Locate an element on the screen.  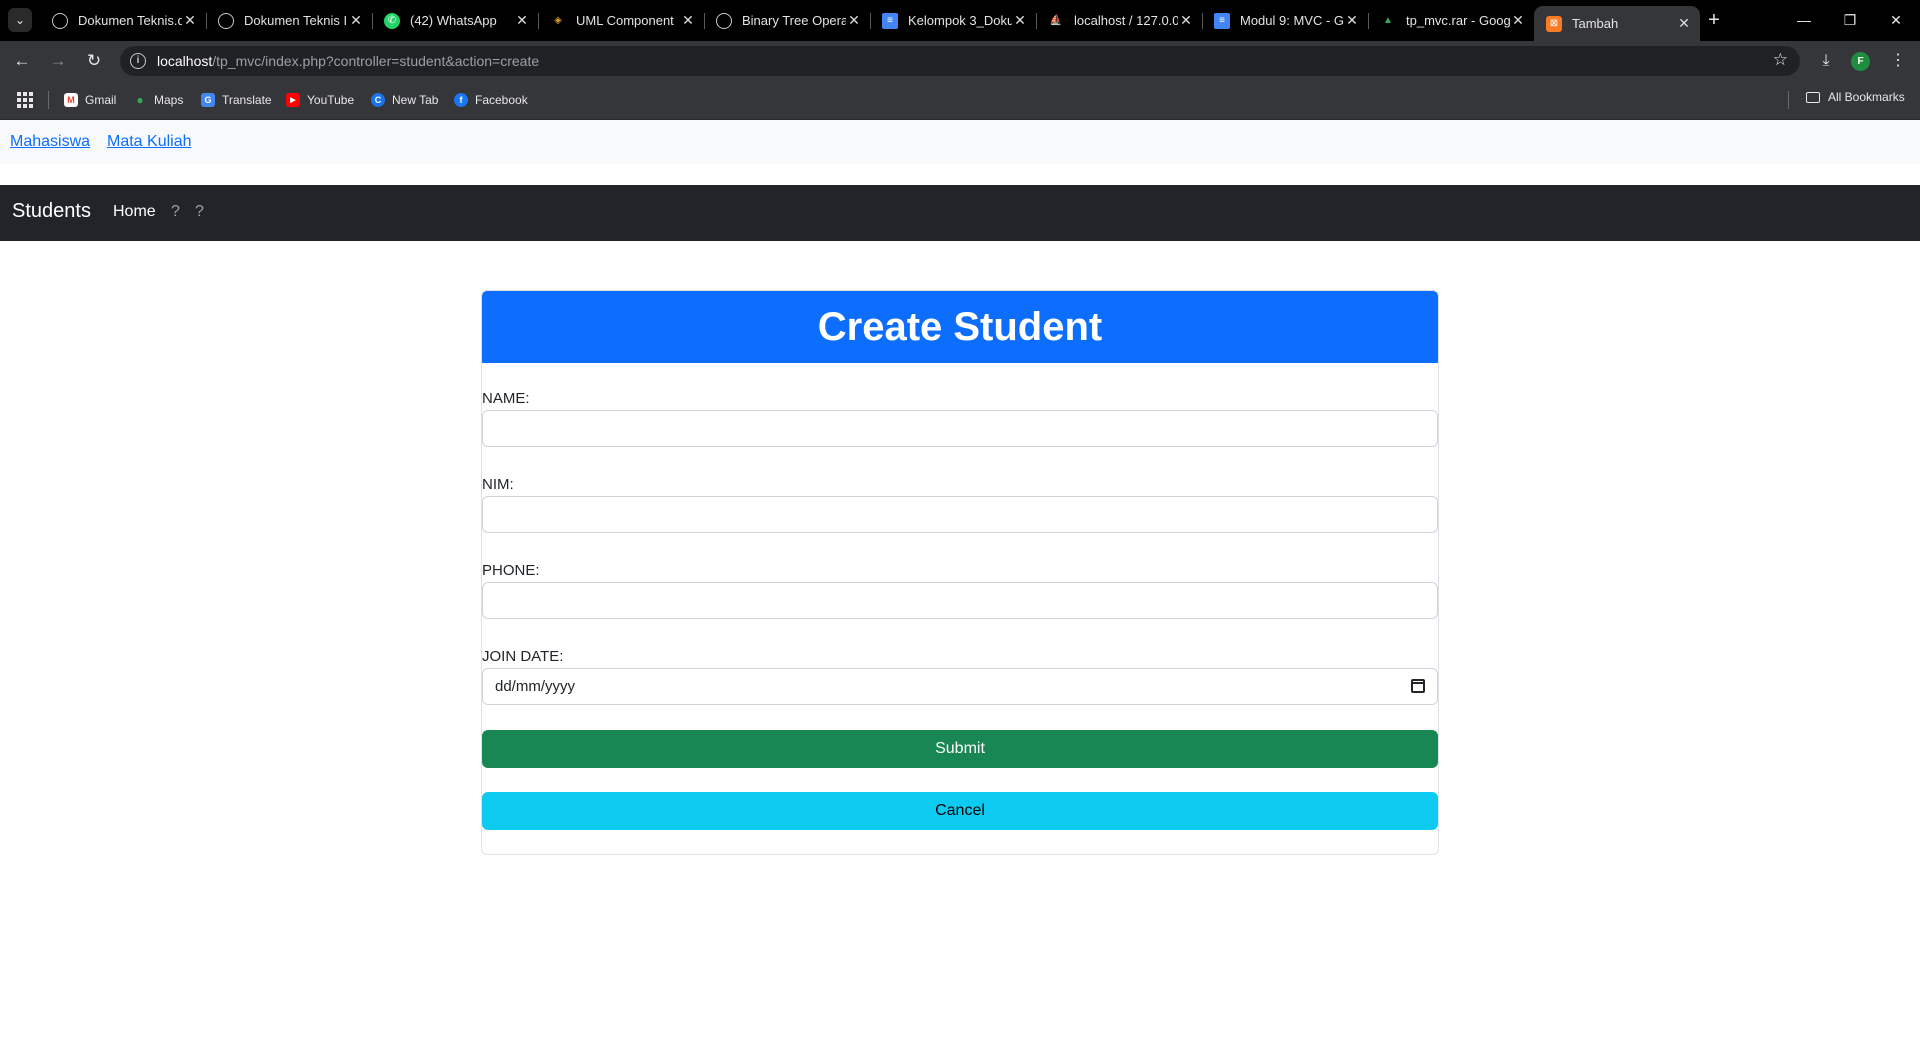
folder-icon is located at coordinates (1813, 97).